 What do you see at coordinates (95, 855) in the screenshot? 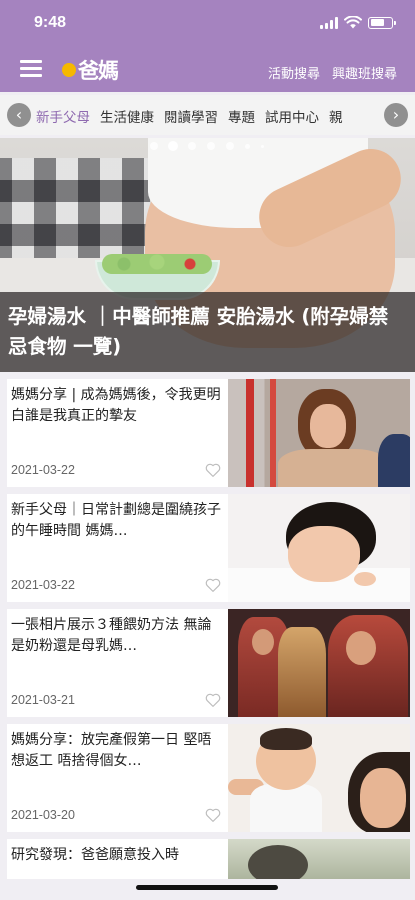
I see `article-title: 研究發現：爸爸願意投入時` at bounding box center [95, 855].